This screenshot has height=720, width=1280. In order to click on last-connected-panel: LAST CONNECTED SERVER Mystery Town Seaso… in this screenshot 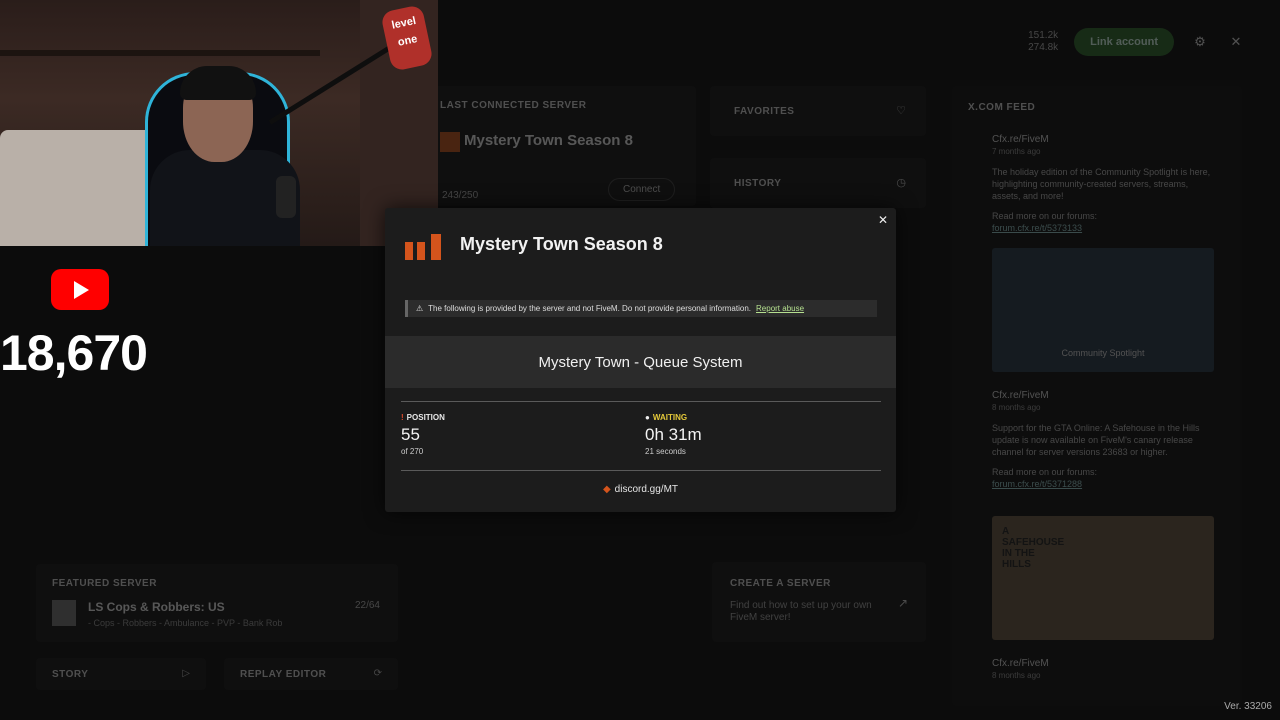, I will do `click(558, 146)`.